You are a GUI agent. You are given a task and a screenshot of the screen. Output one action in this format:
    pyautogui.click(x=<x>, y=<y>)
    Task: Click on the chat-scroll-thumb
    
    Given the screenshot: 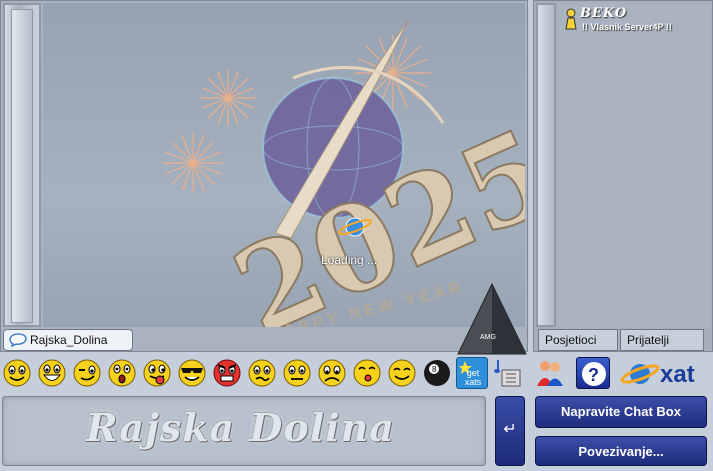 What is the action you would take?
    pyautogui.click(x=22, y=166)
    